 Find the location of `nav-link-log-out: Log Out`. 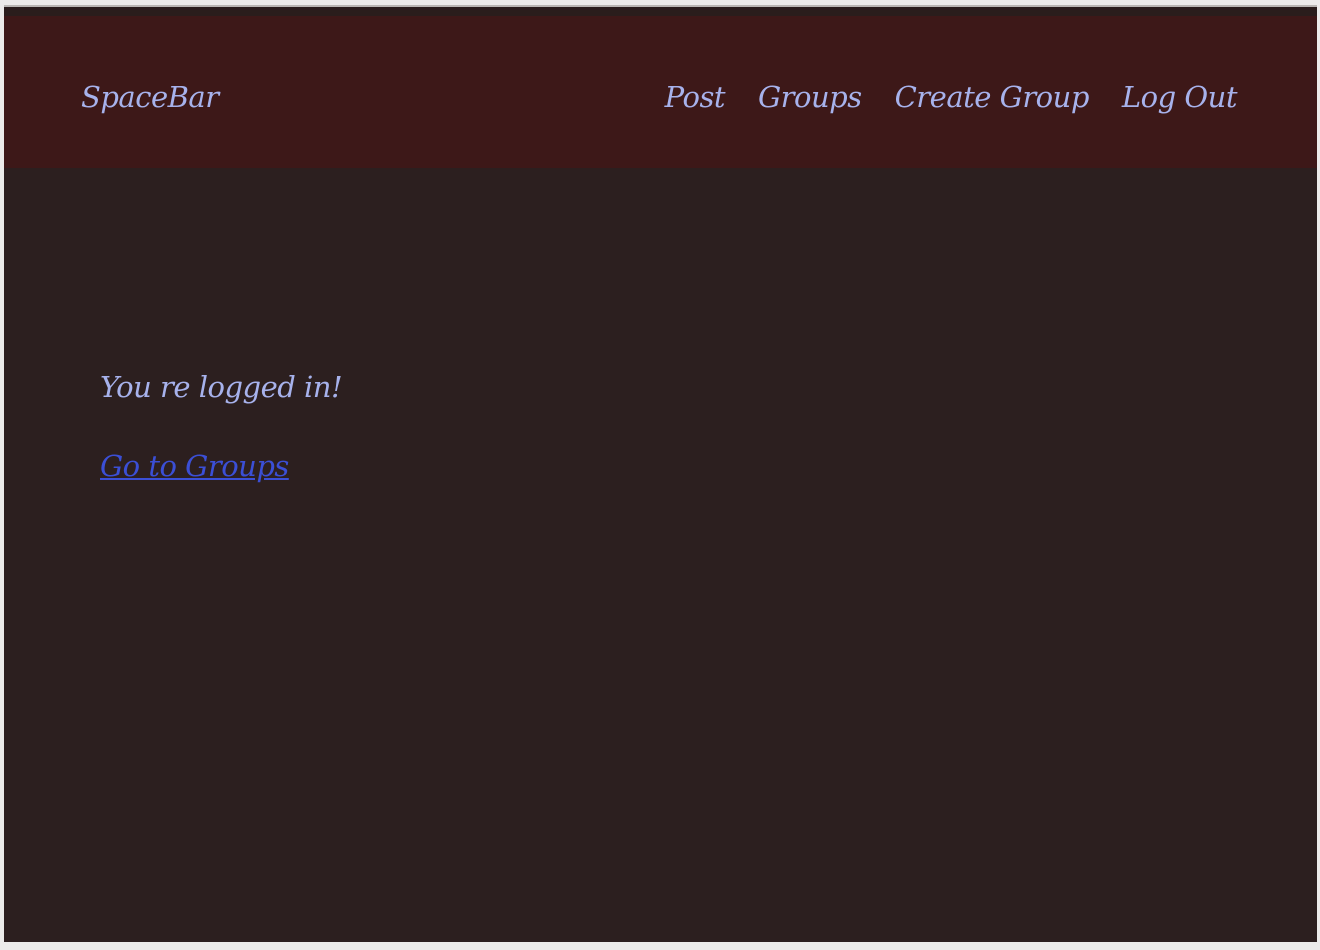

nav-link-log-out: Log Out is located at coordinates (1180, 97).